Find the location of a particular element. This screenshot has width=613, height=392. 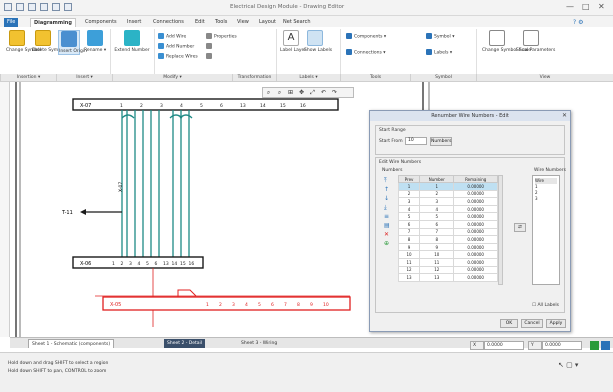

table-row: 1 1 0.00000 is located at coordinates (447, 186).